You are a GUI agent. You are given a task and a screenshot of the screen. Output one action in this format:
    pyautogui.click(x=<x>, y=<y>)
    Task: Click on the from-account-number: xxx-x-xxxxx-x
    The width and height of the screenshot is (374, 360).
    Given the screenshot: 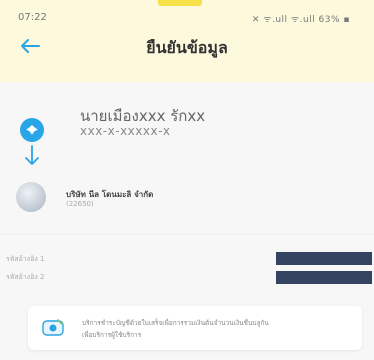 What is the action you would take?
    pyautogui.click(x=125, y=131)
    